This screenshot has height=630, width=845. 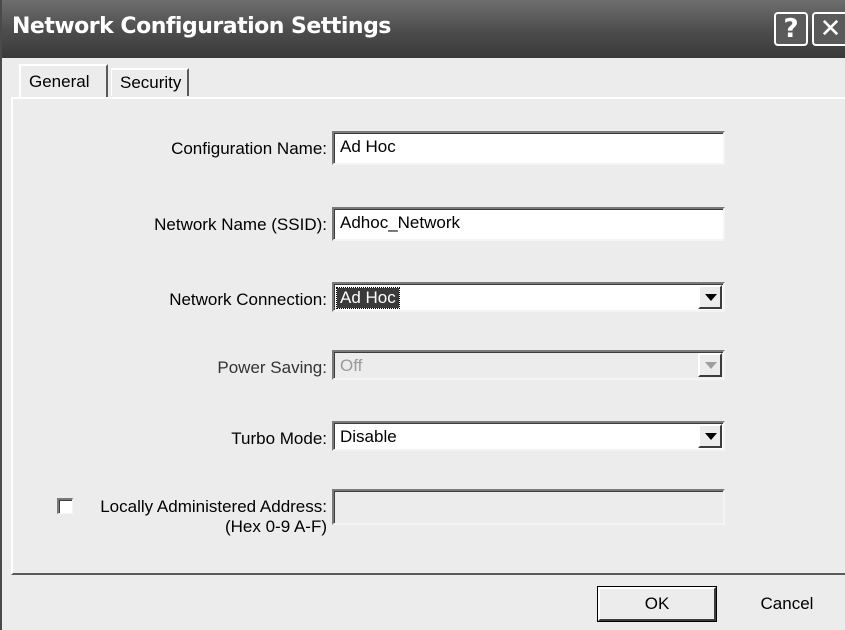 I want to click on connection-value: Ad Hoc, so click(x=368, y=298).